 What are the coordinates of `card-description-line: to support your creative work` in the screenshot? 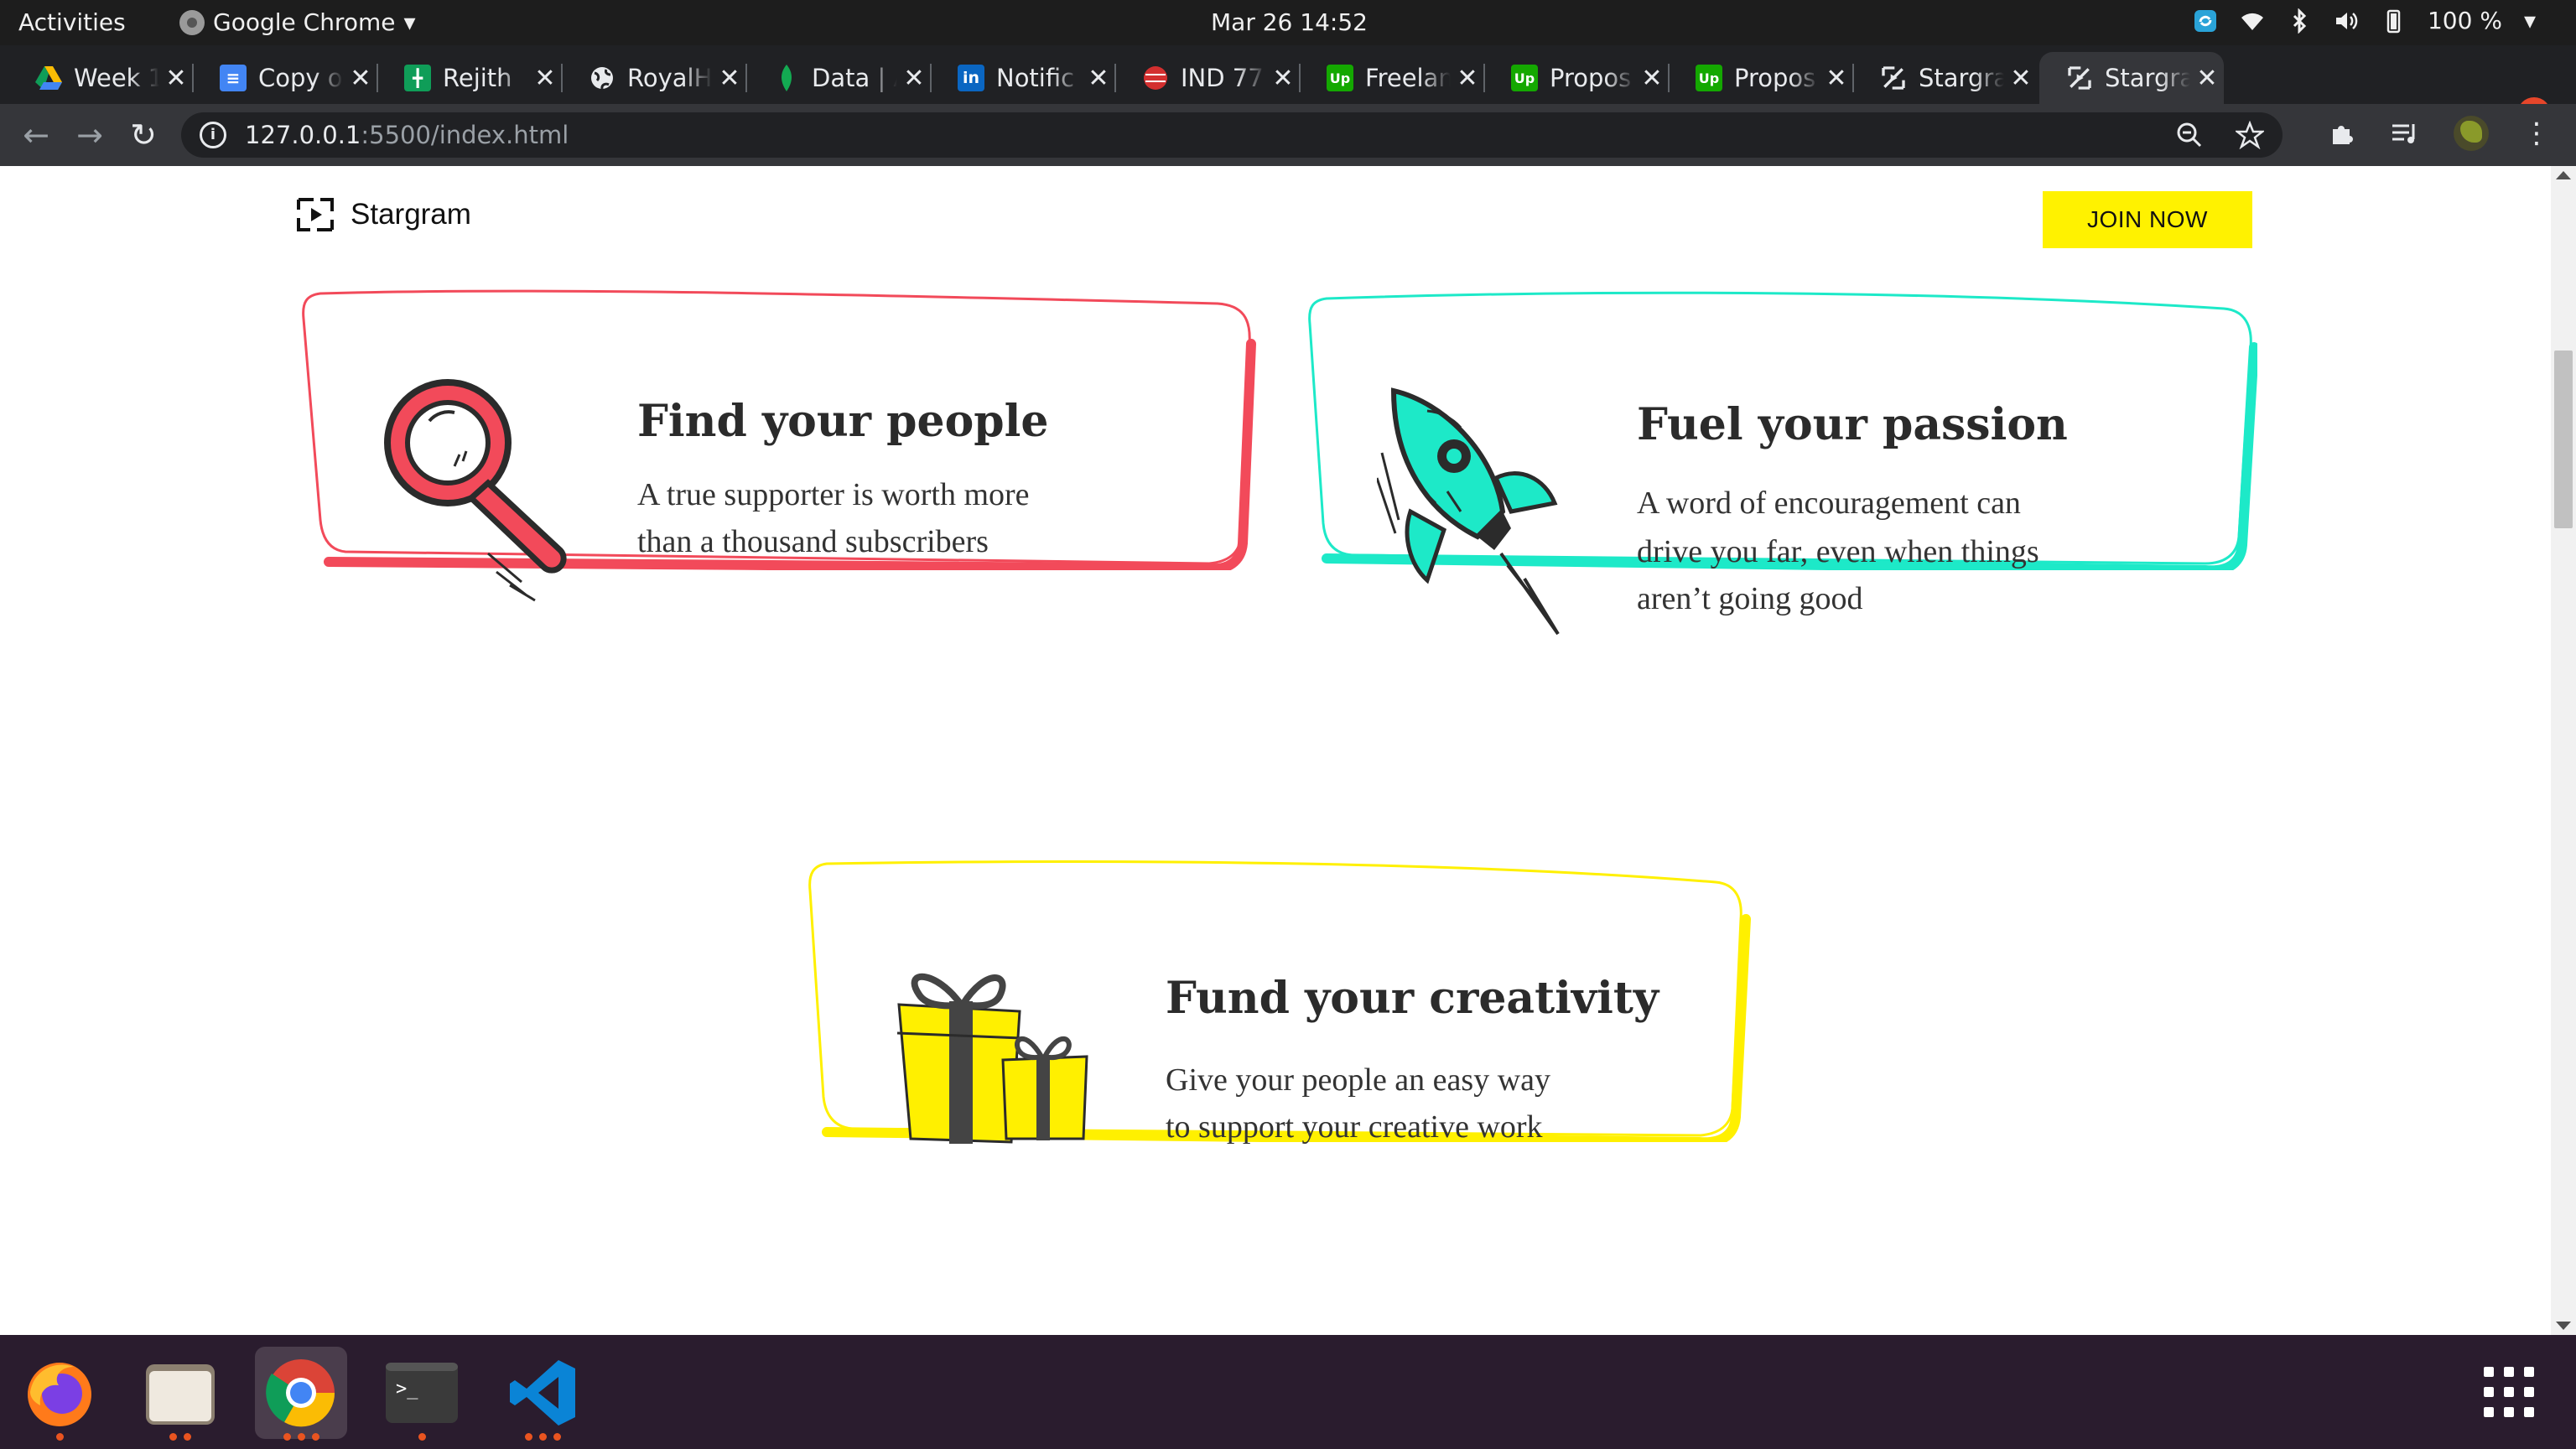 It's located at (1354, 1127).